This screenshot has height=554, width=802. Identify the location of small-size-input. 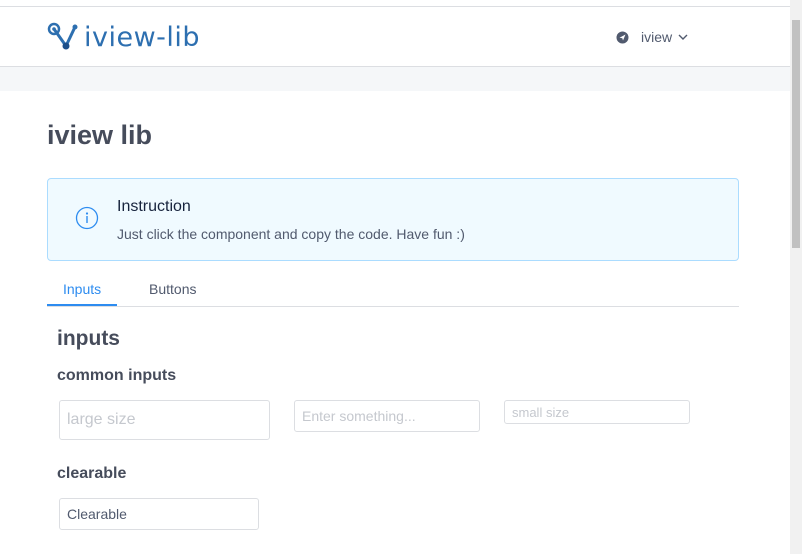
(597, 412).